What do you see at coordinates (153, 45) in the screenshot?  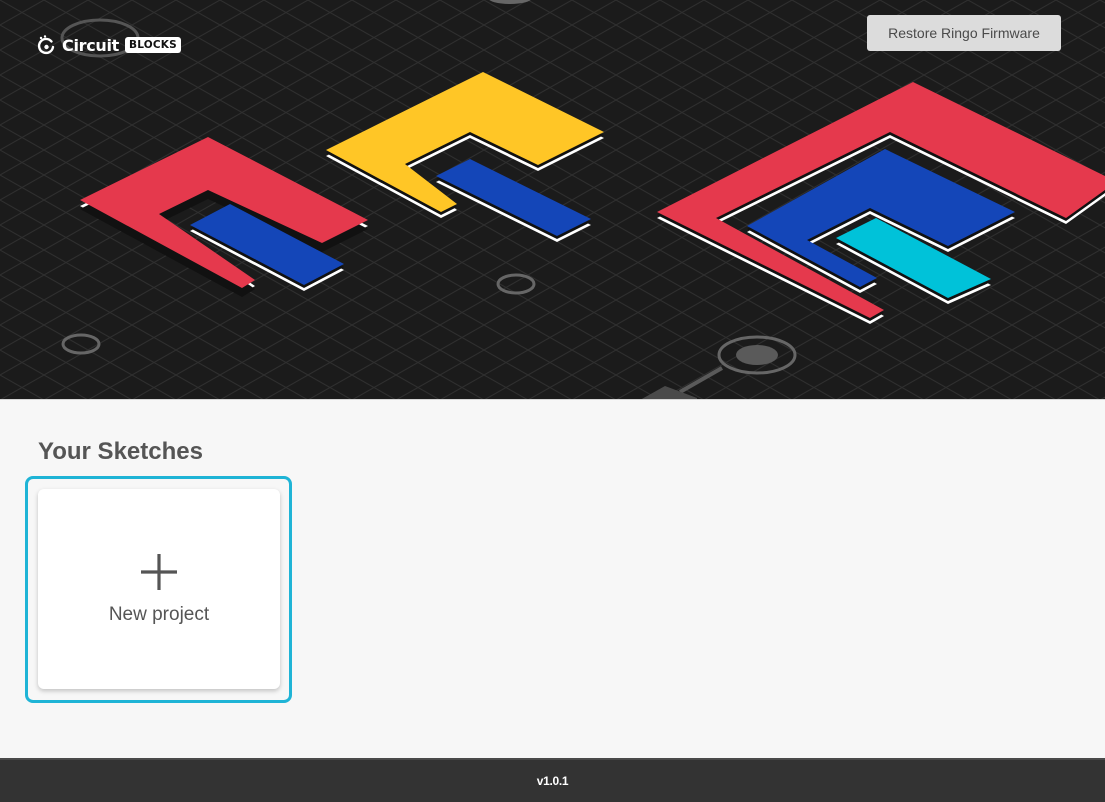 I see `logo-badge: BLOCKS` at bounding box center [153, 45].